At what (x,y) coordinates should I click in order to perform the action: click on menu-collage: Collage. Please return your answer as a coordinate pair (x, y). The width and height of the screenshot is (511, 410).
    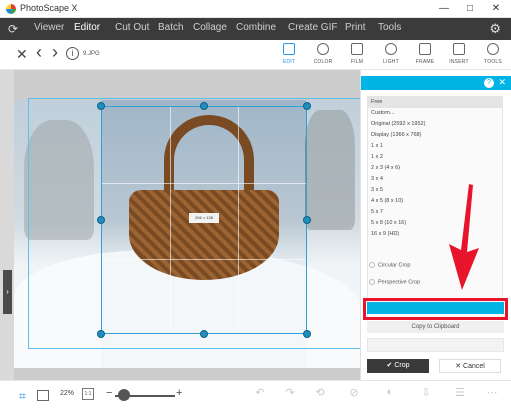
    Looking at the image, I should click on (210, 27).